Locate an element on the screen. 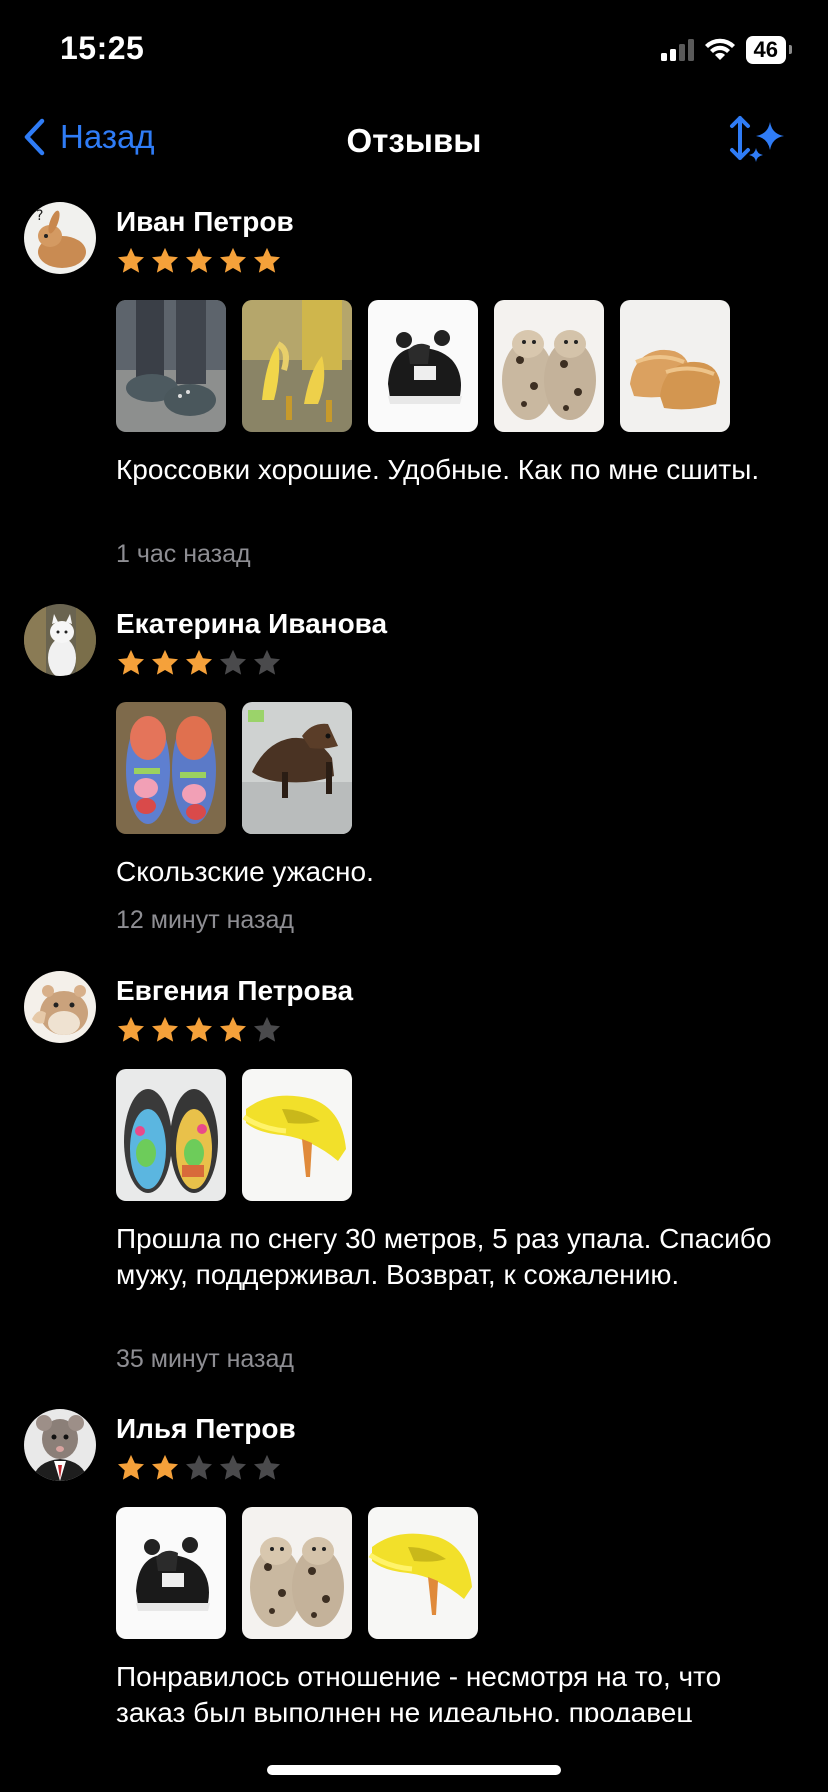  fluffy-slippers-image is located at coordinates (675, 366).